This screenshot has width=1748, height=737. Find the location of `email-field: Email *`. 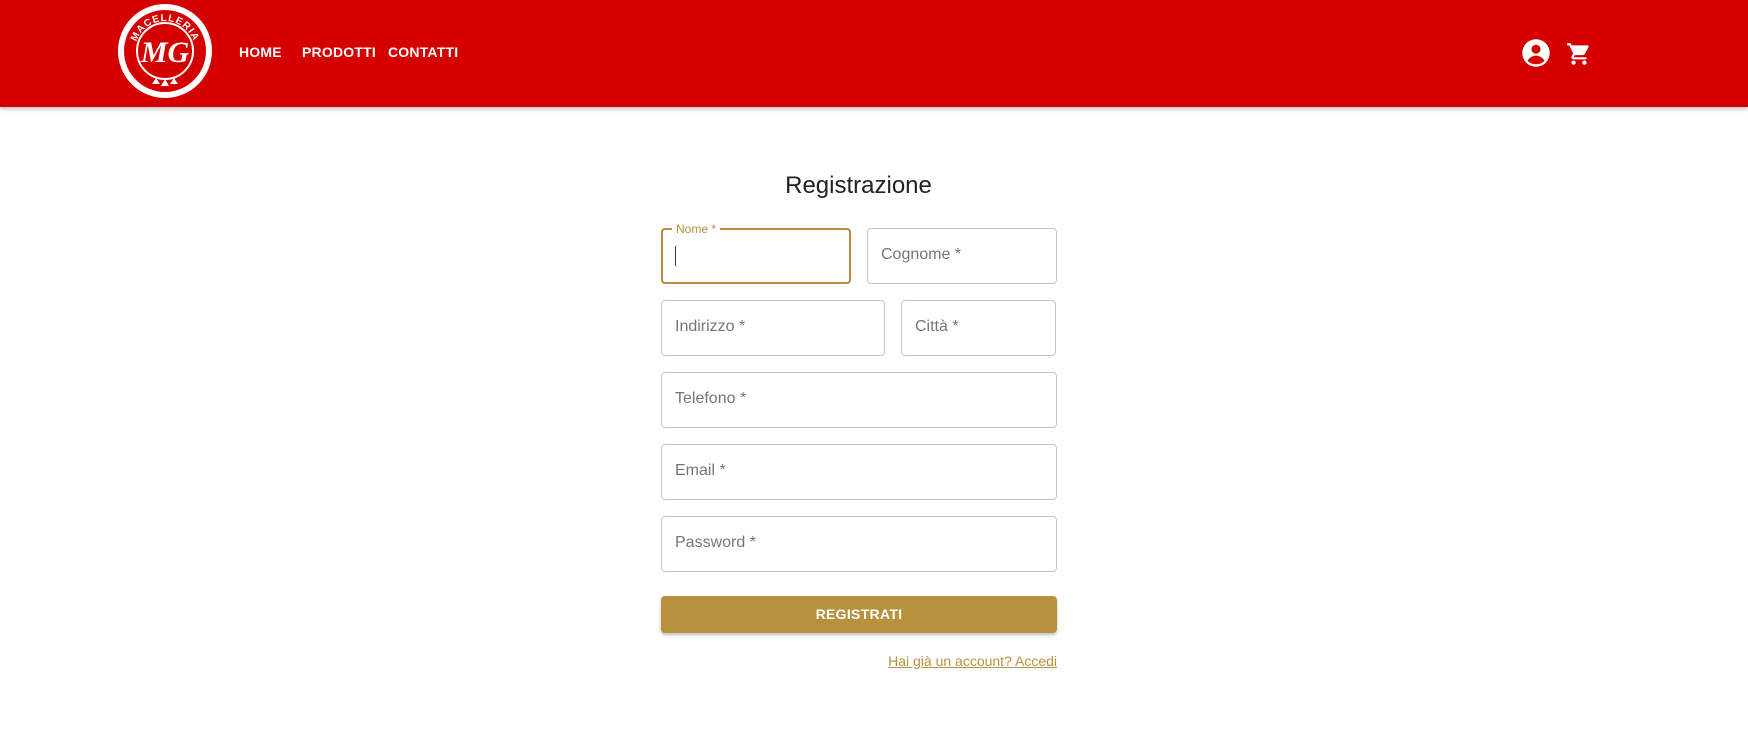

email-field: Email * is located at coordinates (859, 472).